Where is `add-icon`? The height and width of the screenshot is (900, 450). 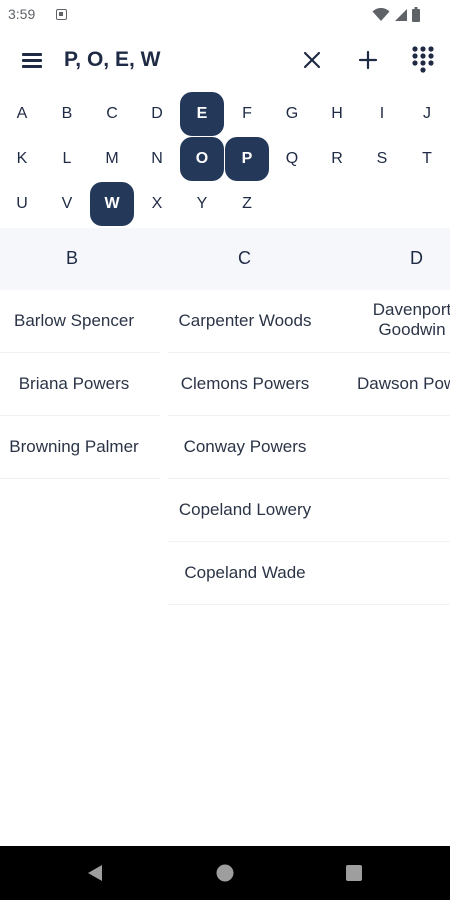 add-icon is located at coordinates (368, 60).